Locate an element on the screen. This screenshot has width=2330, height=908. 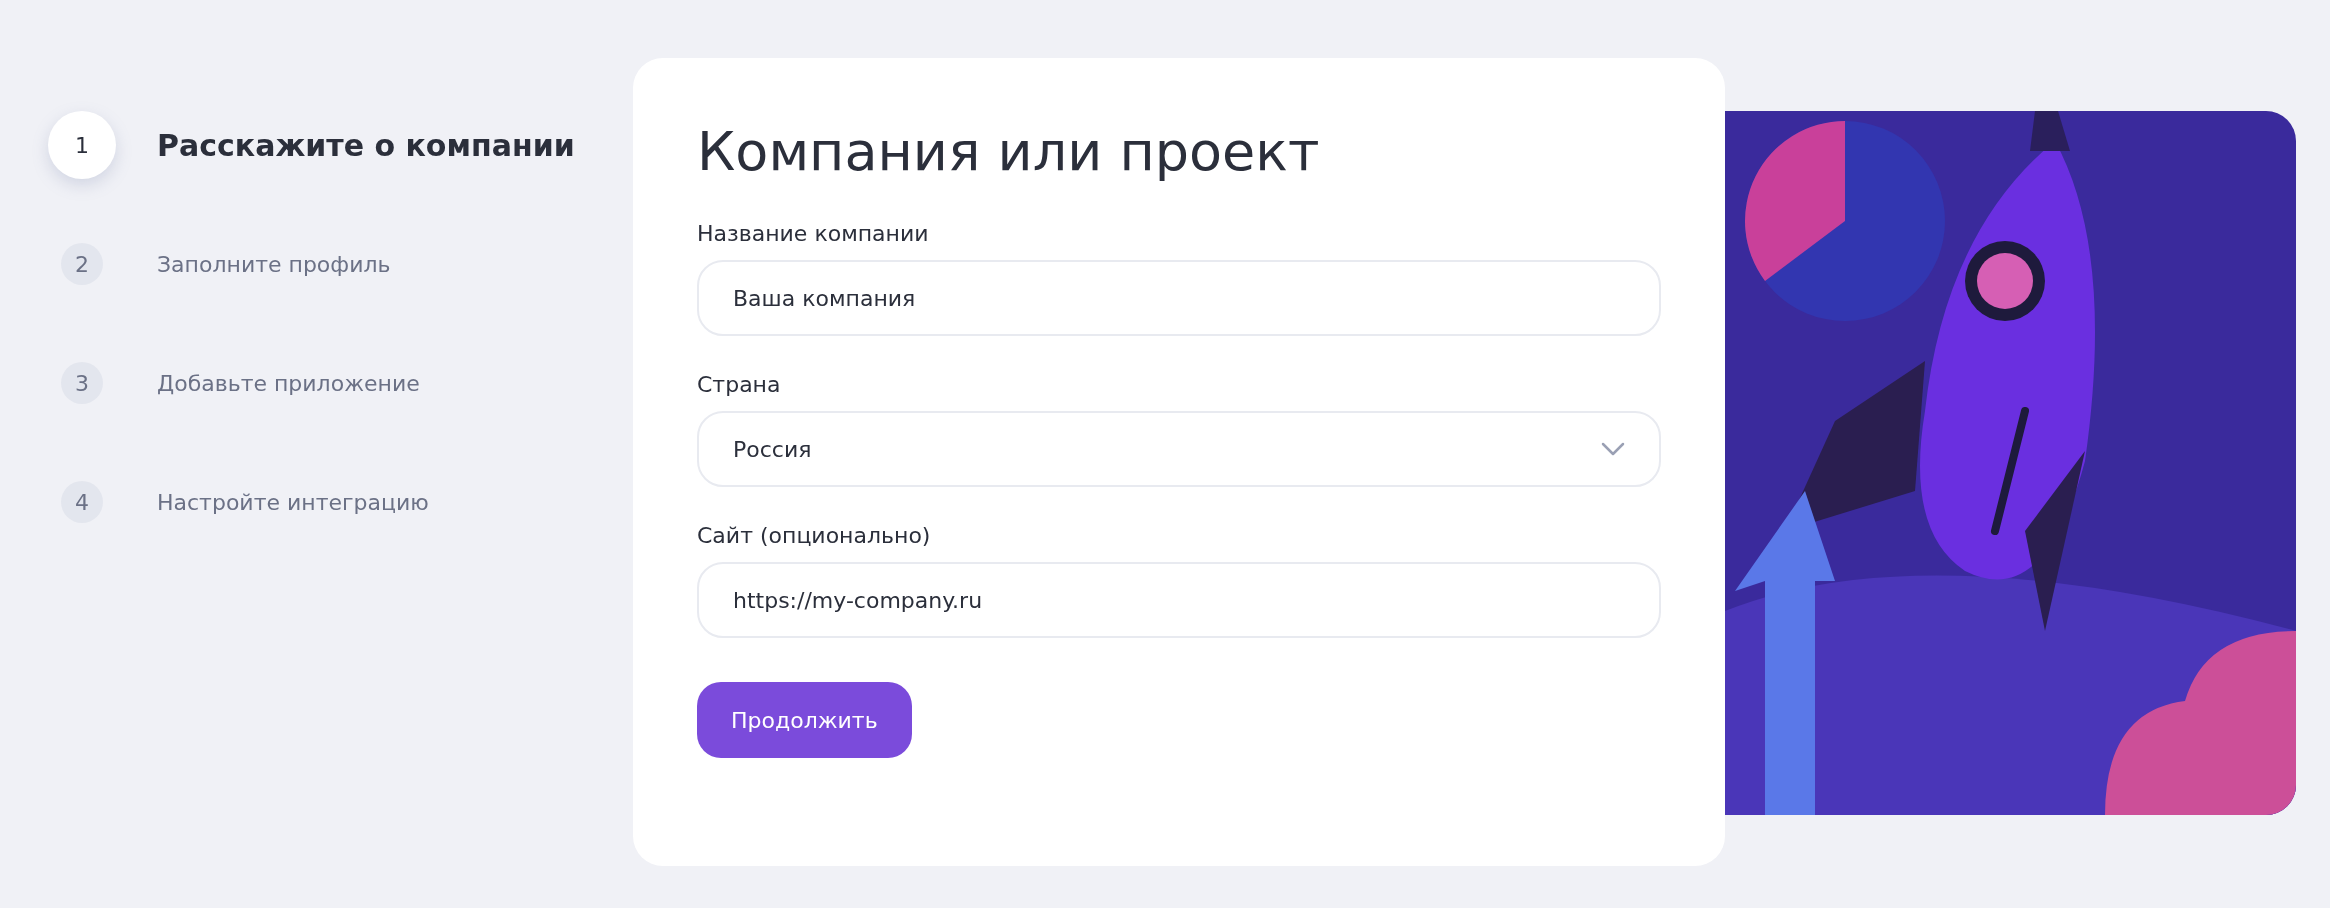
step-label: Настройте интеграцию is located at coordinates (293, 502).